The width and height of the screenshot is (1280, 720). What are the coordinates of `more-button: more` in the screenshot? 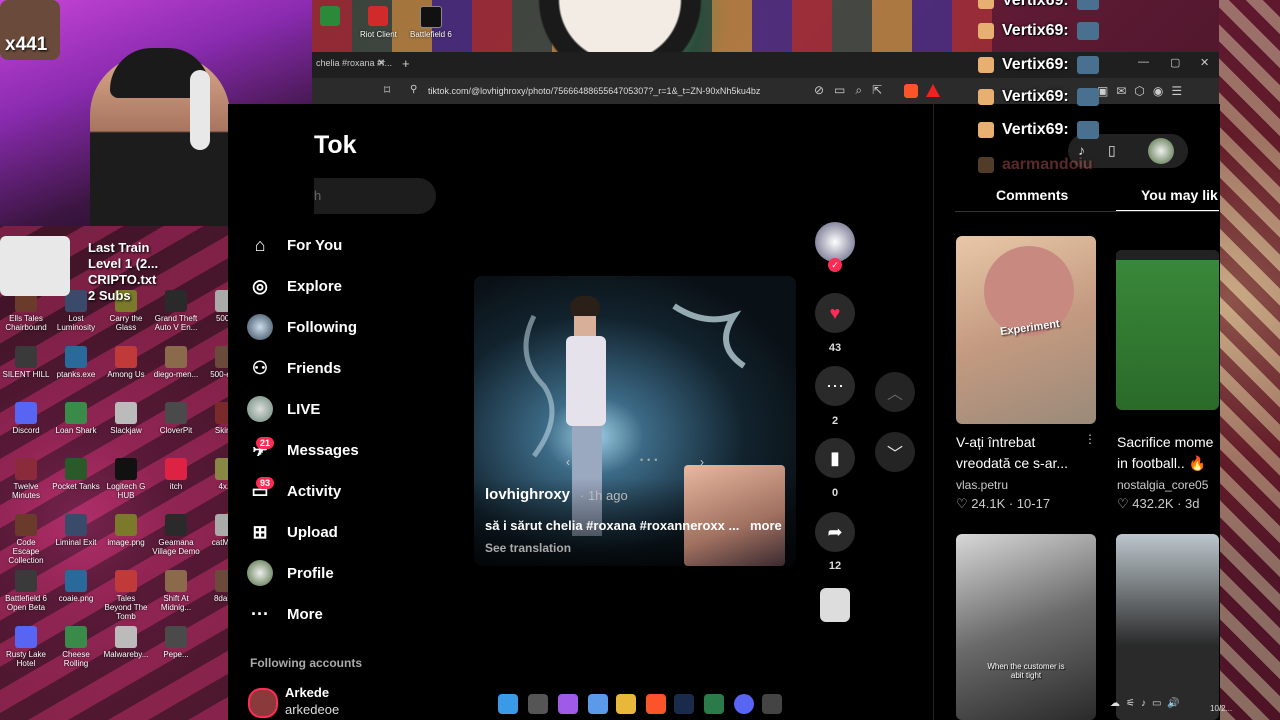 It's located at (766, 525).